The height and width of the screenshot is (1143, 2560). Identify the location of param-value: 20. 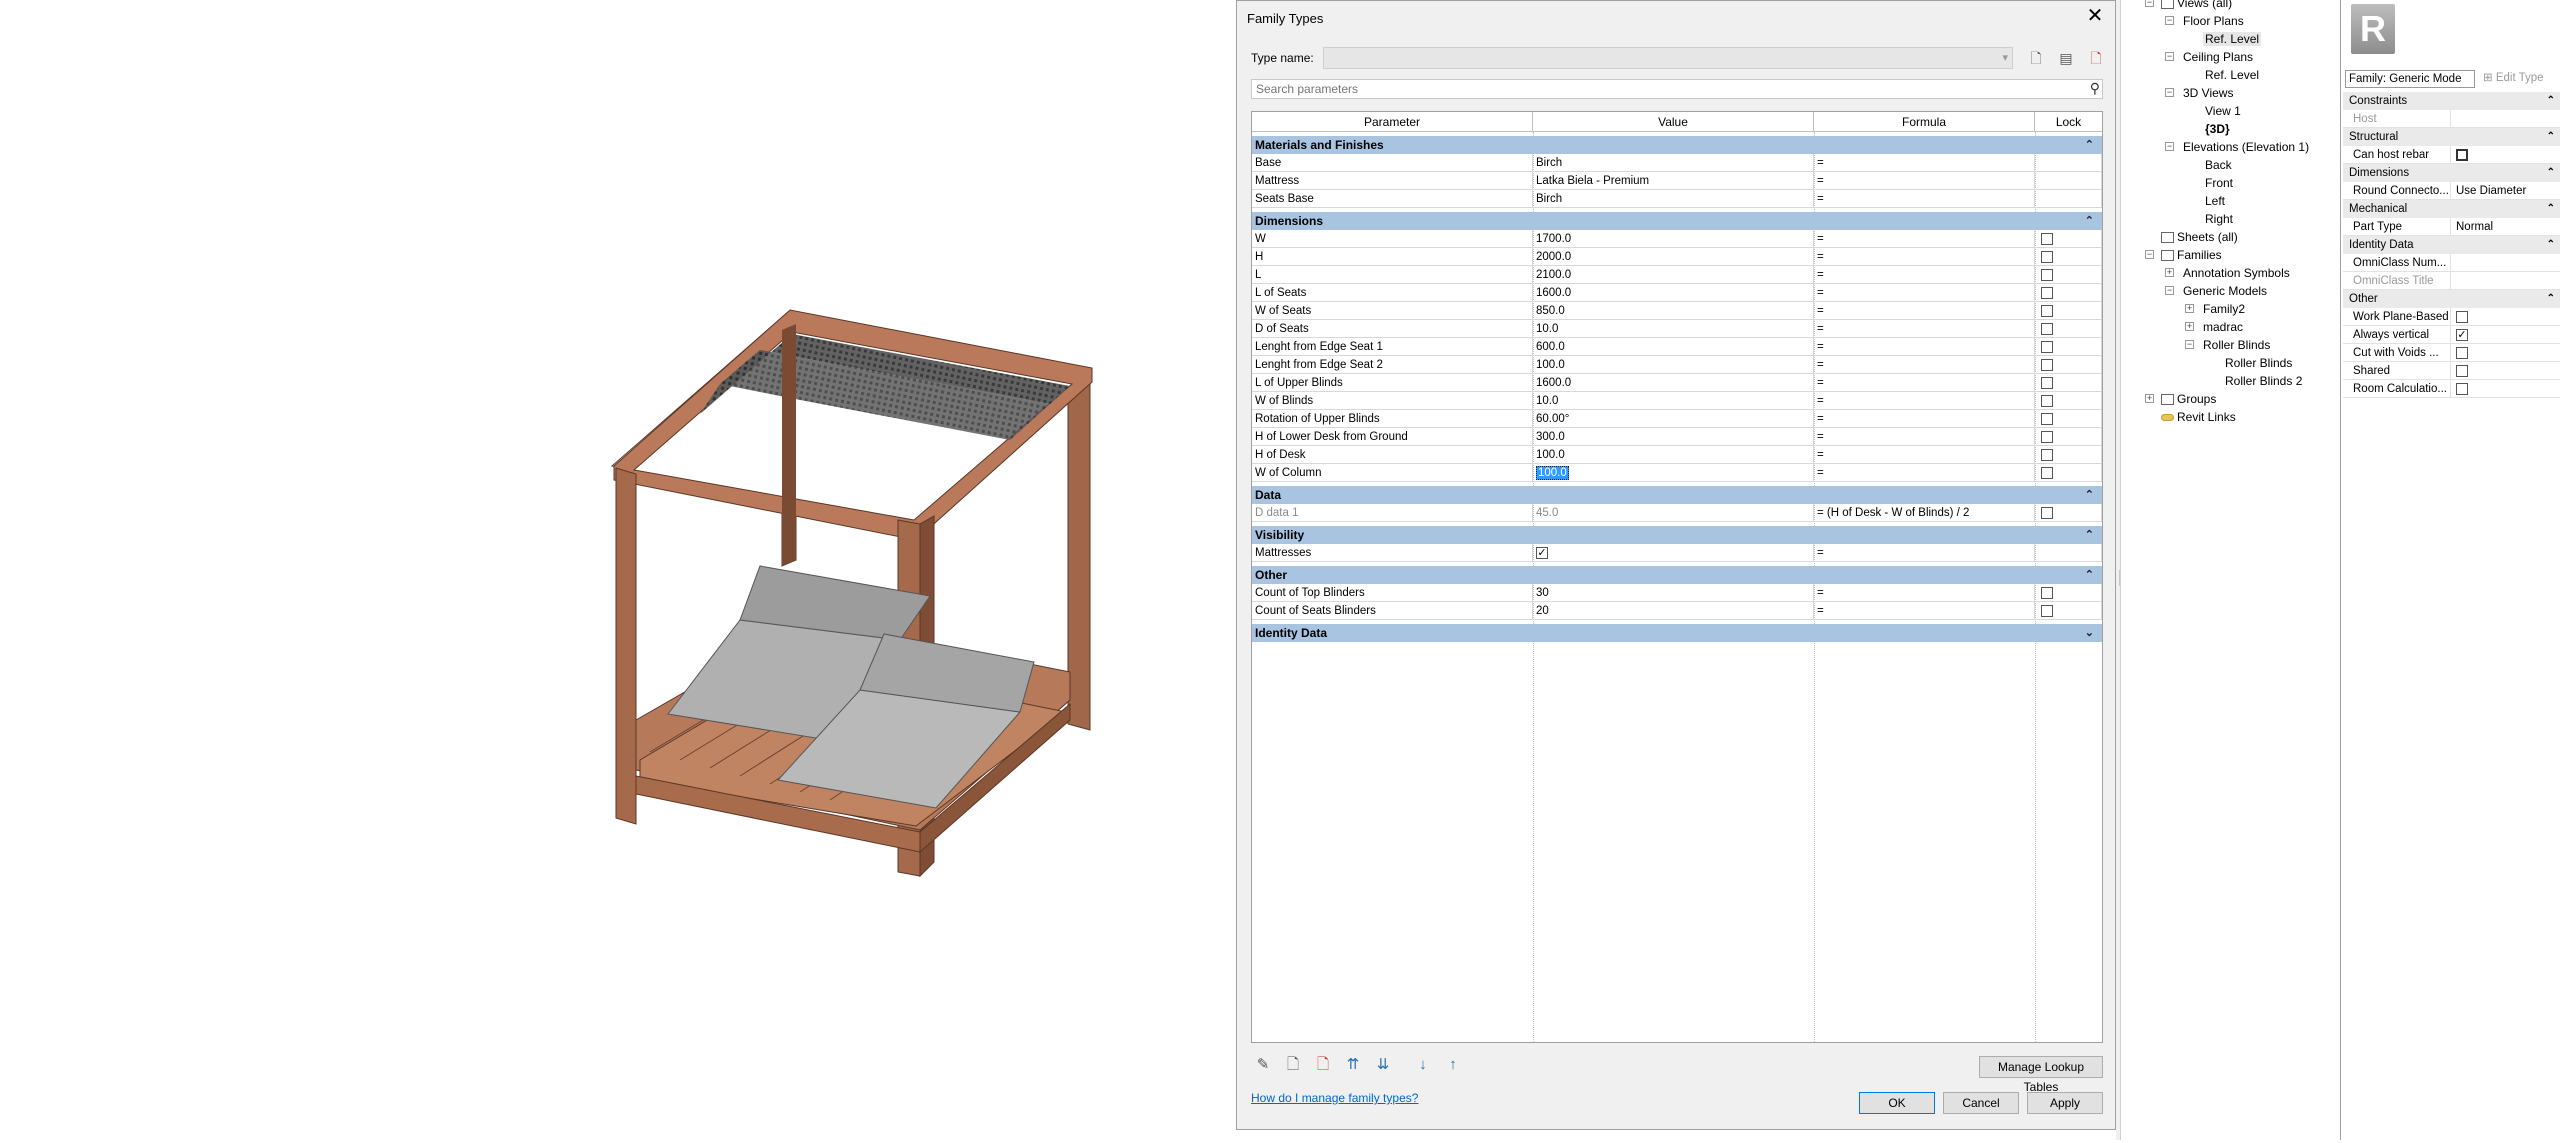
(1673, 611).